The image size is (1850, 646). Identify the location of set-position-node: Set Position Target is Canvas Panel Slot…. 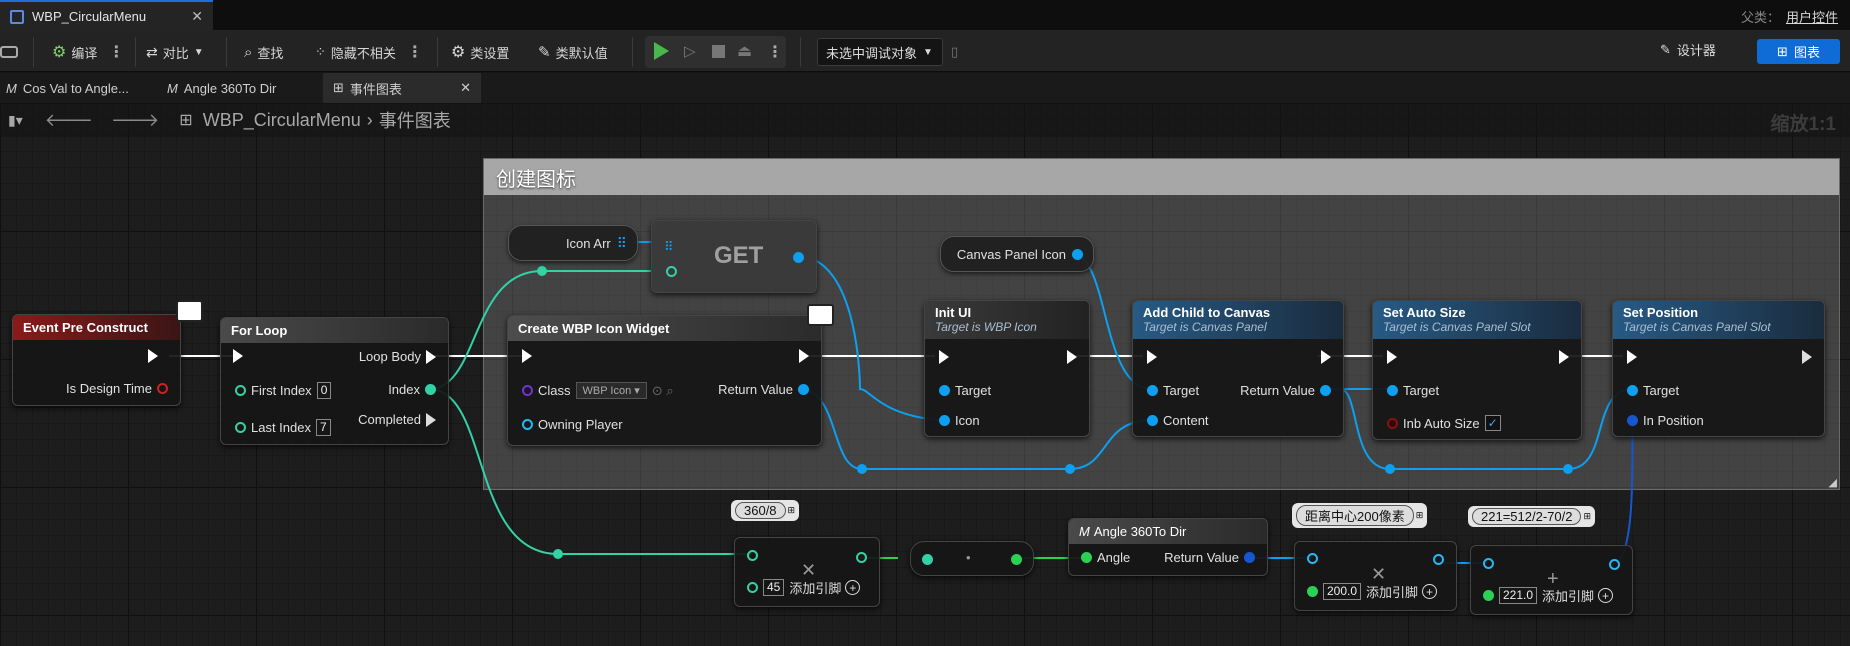
(1718, 368).